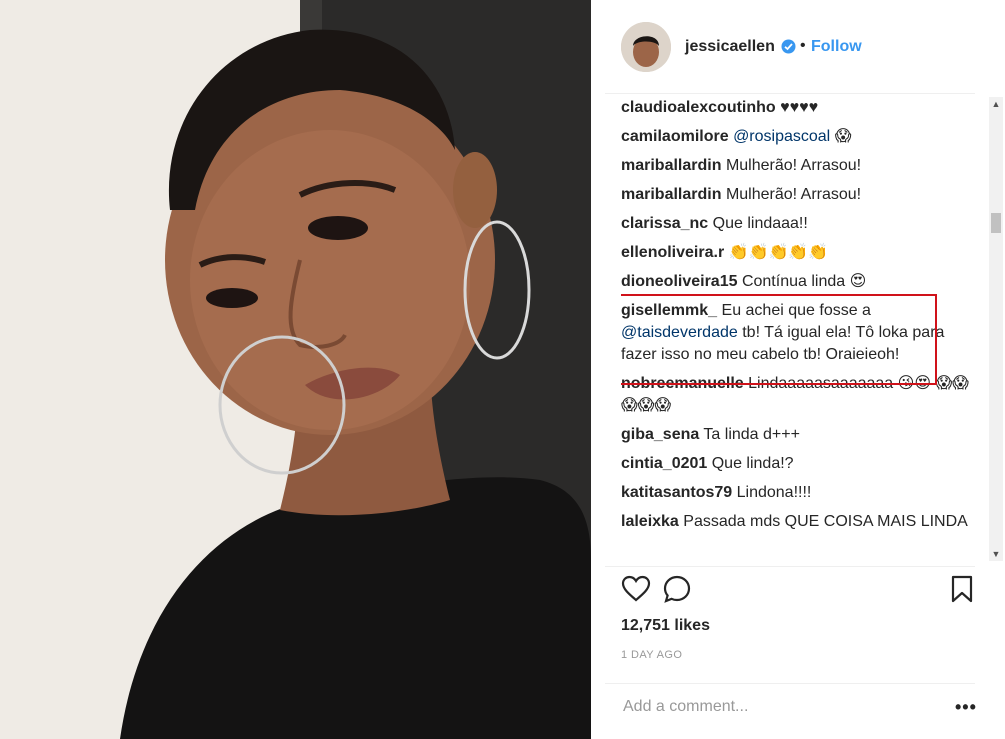 The width and height of the screenshot is (1005, 739). I want to click on comment-text: Que linda!?, so click(752, 463).